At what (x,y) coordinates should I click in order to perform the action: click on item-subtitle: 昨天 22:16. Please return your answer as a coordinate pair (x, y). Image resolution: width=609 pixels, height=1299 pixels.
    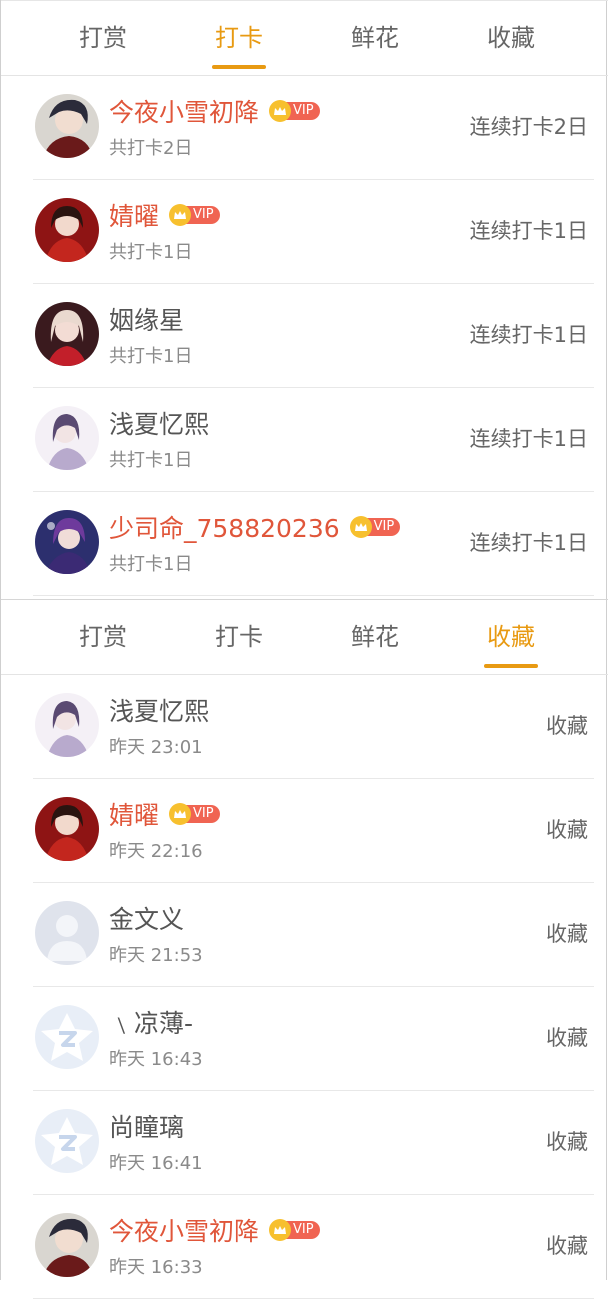
    Looking at the image, I should click on (156, 851).